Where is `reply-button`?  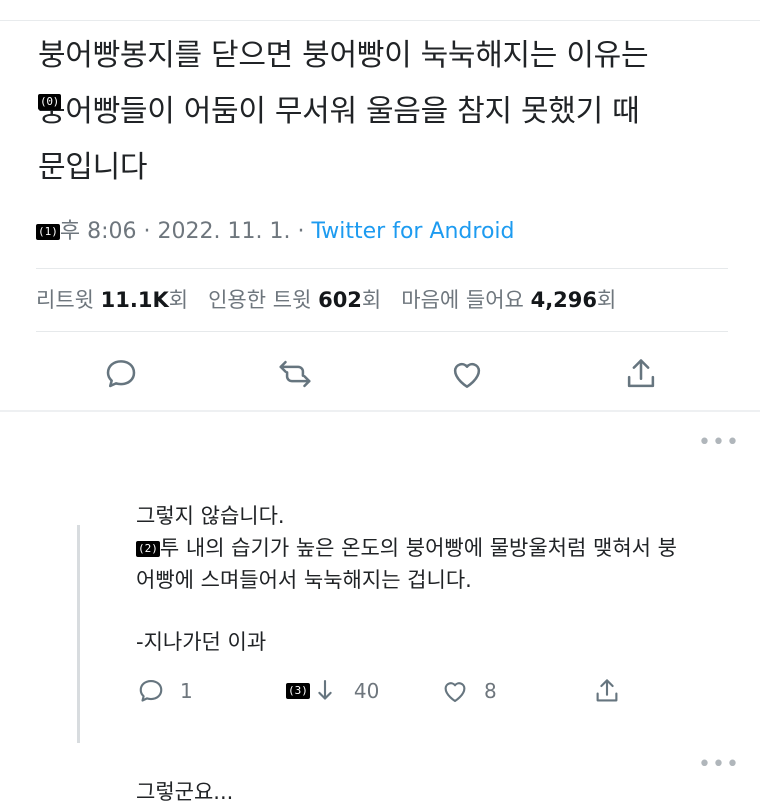
reply-button is located at coordinates (121, 374).